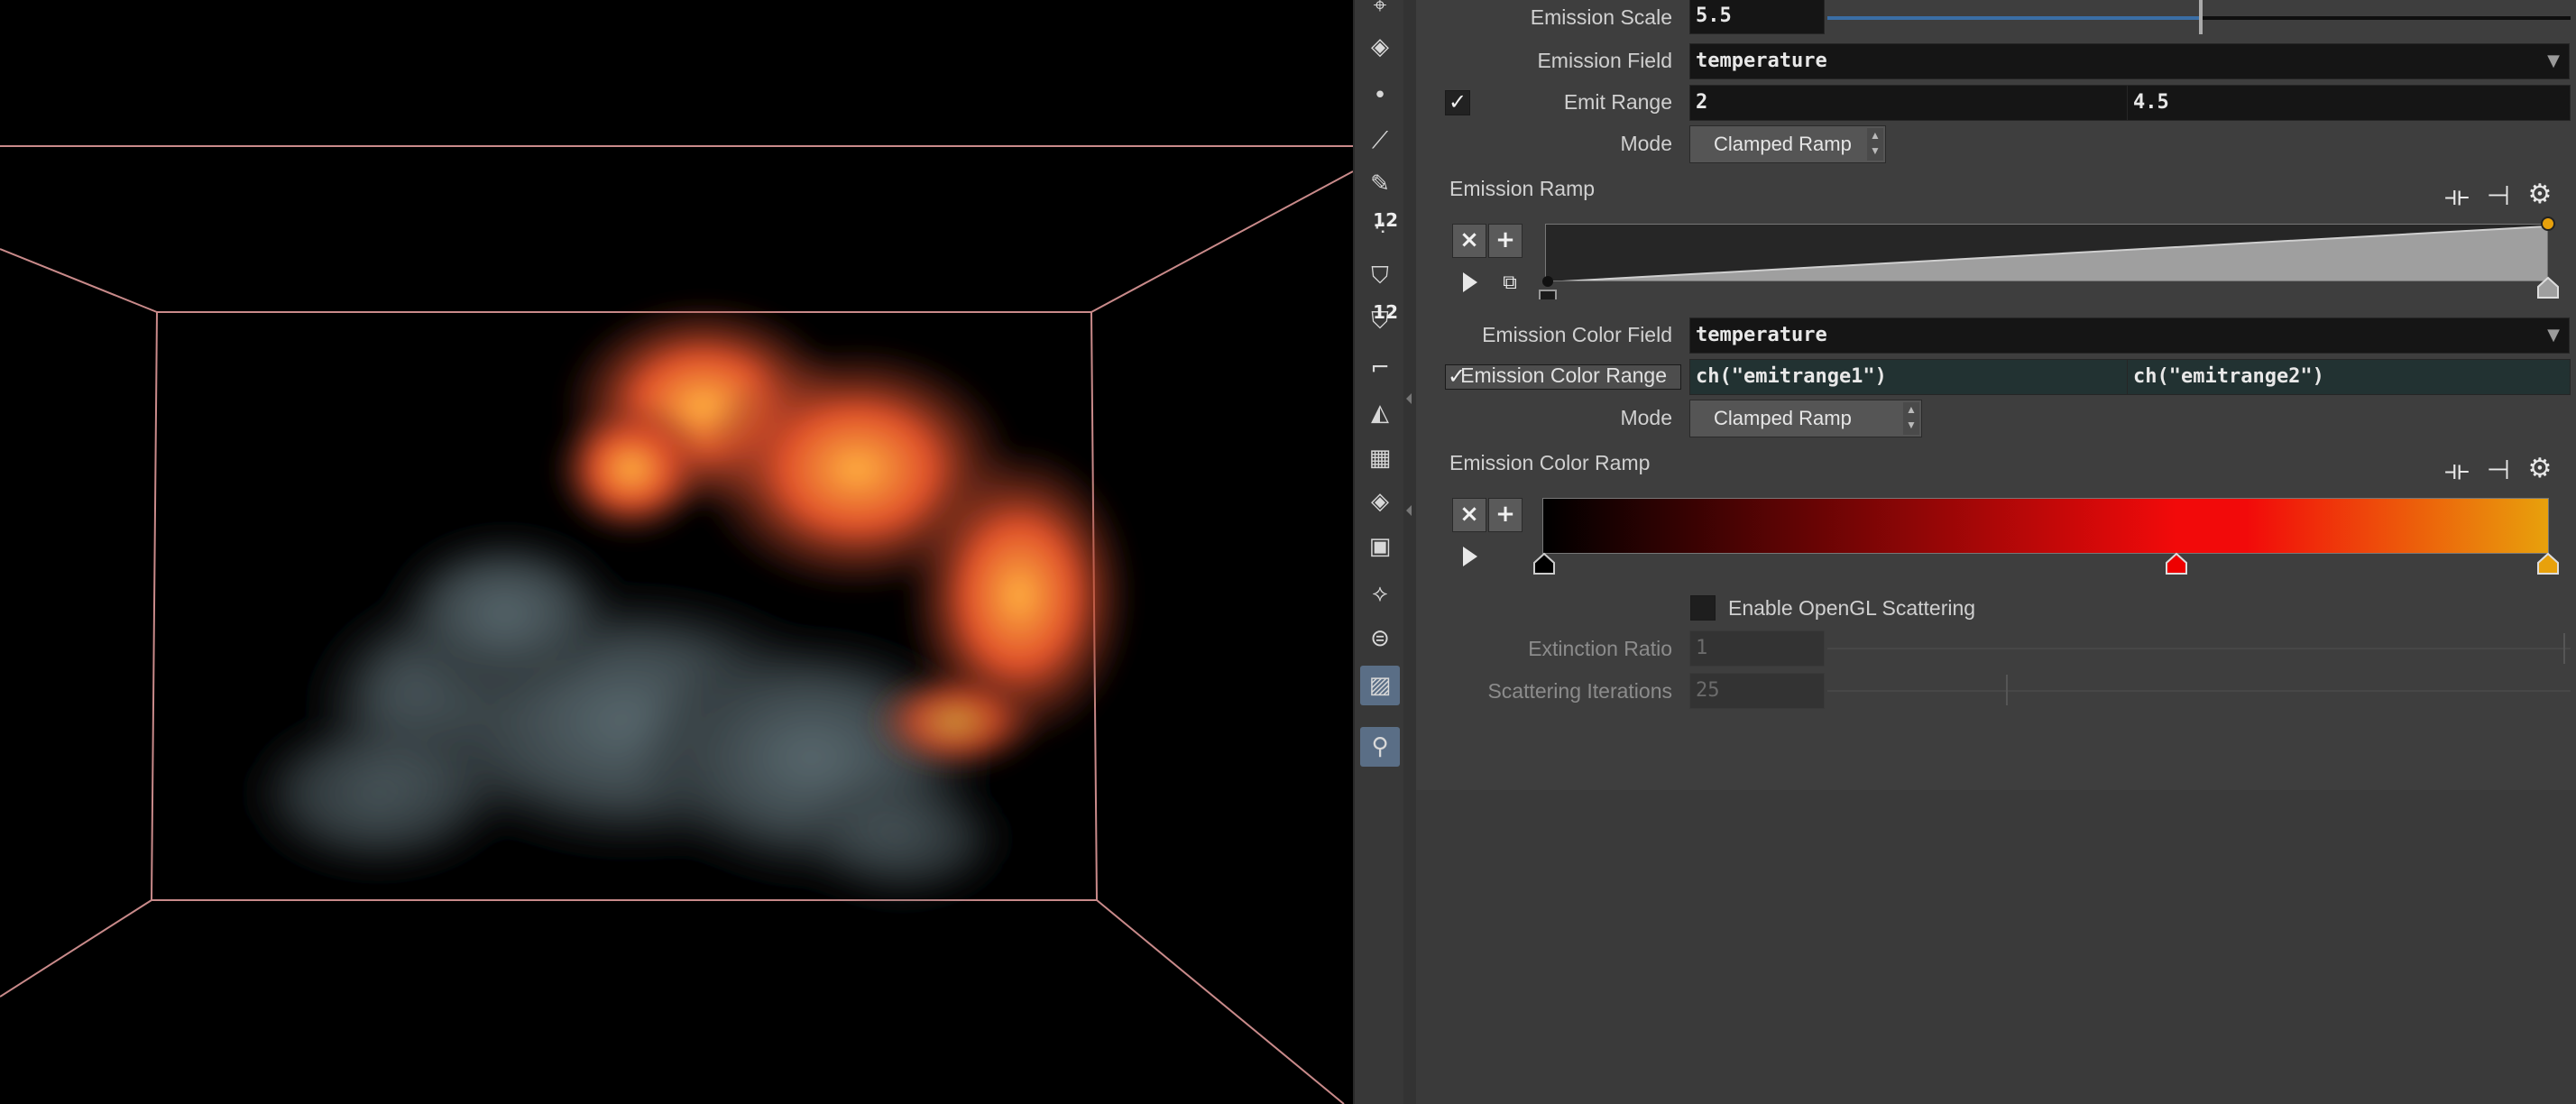 The image size is (2576, 1104). What do you see at coordinates (1908, 103) in the screenshot?
I see `emit-range-min-field: 2` at bounding box center [1908, 103].